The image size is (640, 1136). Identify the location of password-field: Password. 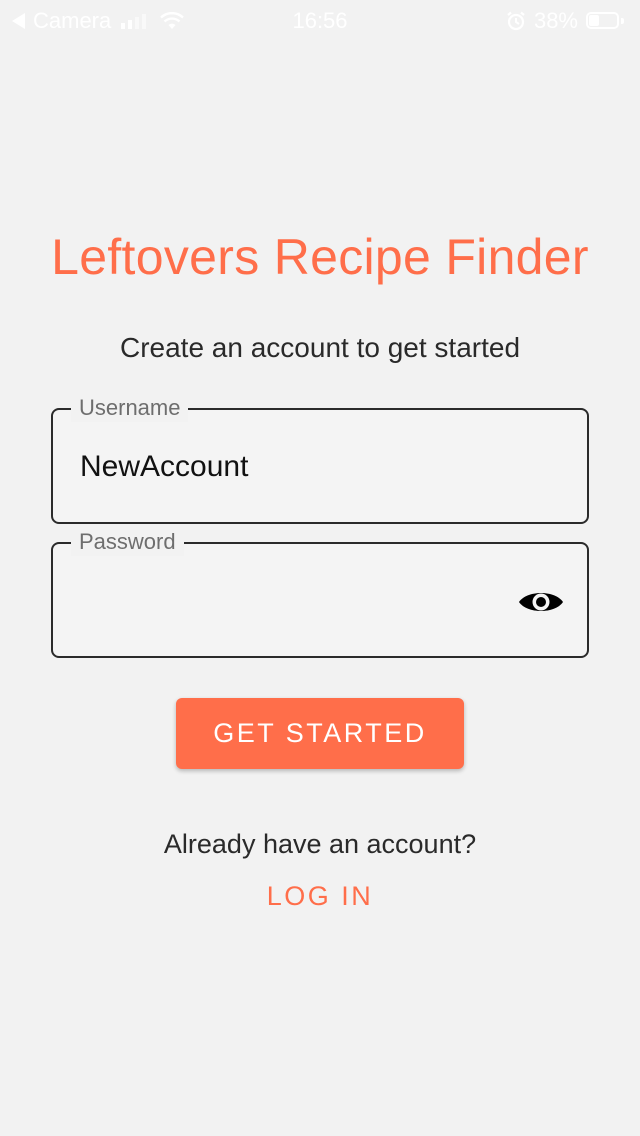
(320, 593).